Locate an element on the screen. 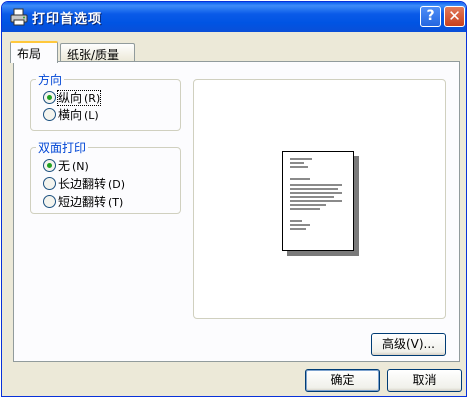  duplex-short-edge-radio is located at coordinates (49, 201).